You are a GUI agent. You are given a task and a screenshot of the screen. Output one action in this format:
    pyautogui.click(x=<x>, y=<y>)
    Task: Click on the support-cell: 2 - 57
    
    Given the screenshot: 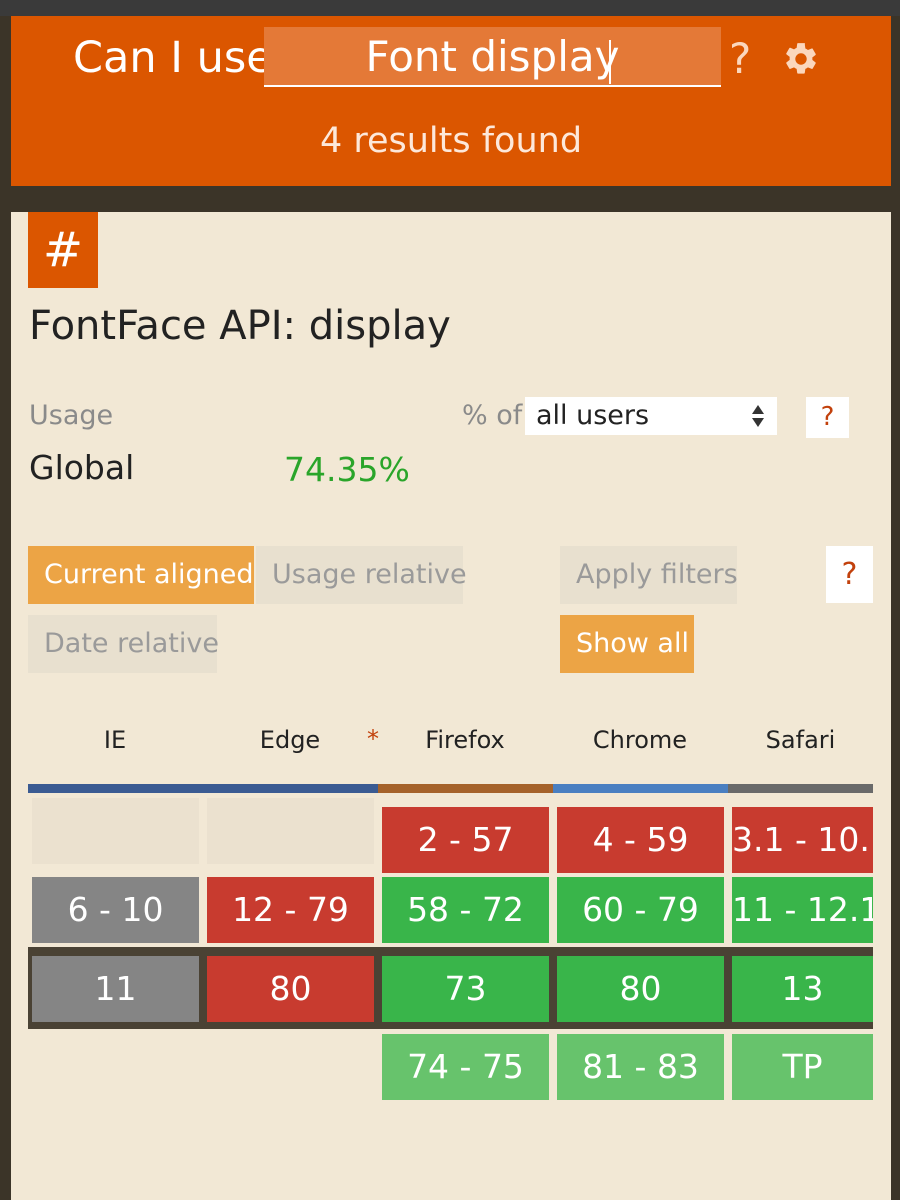 What is the action you would take?
    pyautogui.click(x=465, y=840)
    